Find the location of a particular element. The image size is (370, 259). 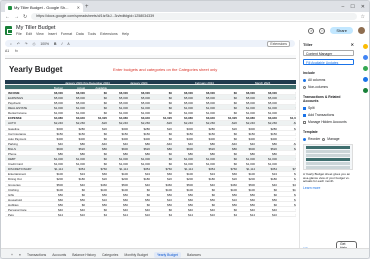

template-options: Reorder Manage is located at coordinates (328, 139).